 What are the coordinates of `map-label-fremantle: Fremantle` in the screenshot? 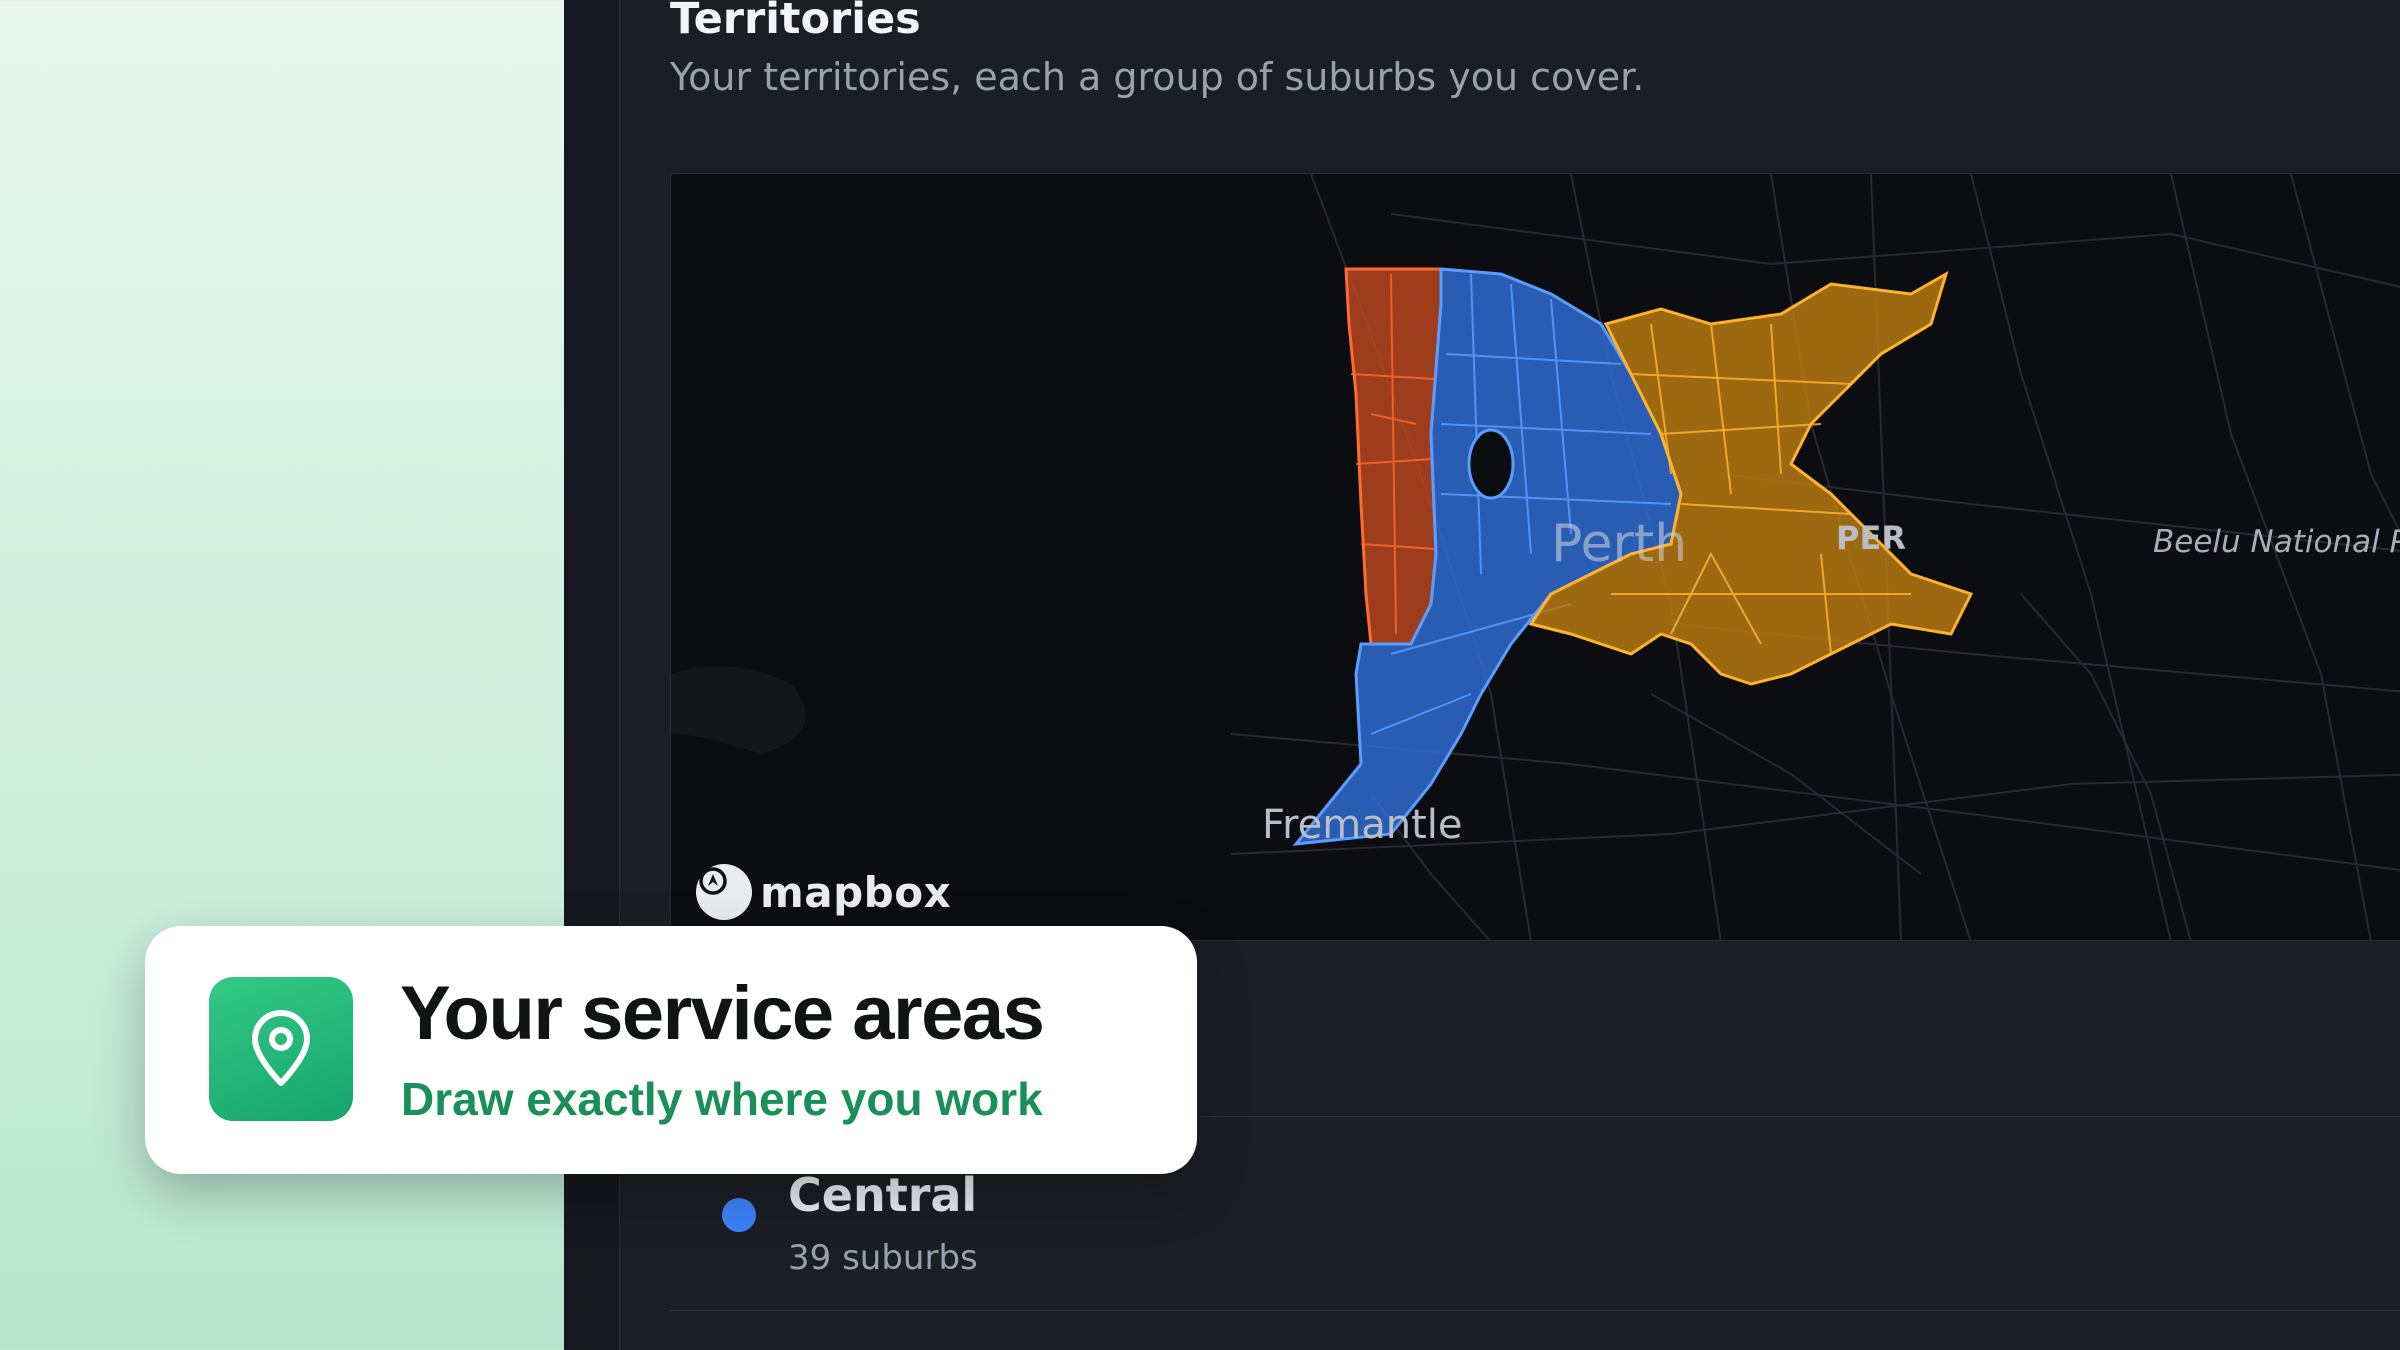 It's located at (1362, 825).